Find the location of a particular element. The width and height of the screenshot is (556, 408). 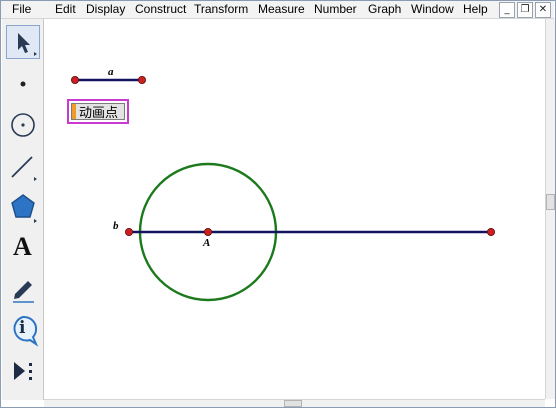

label-a: a is located at coordinates (111, 72).